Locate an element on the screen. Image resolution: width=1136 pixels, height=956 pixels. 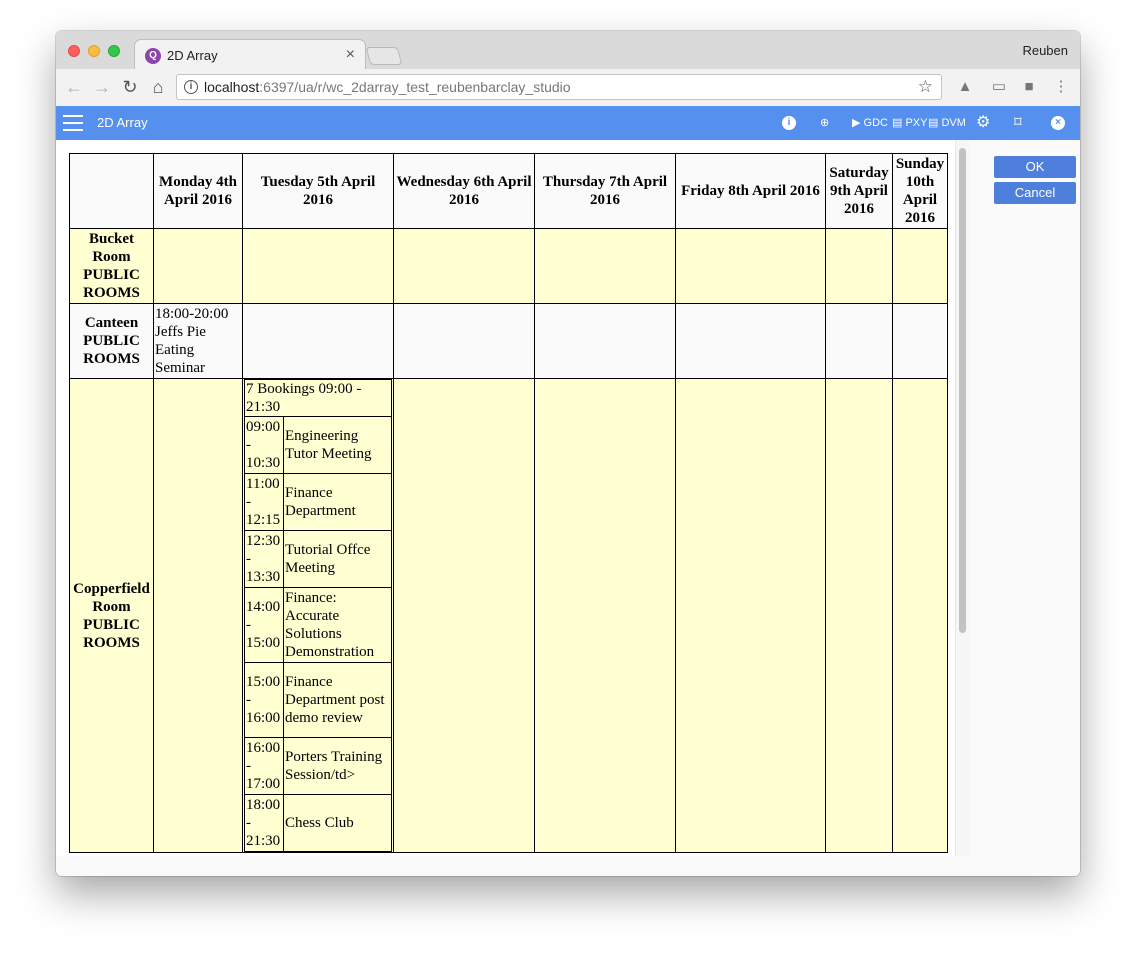
info-icon: i is located at coordinates (789, 123).